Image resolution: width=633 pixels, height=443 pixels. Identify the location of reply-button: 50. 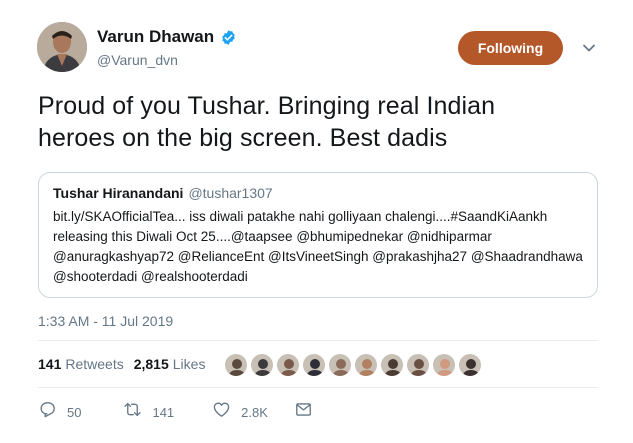
(59, 412).